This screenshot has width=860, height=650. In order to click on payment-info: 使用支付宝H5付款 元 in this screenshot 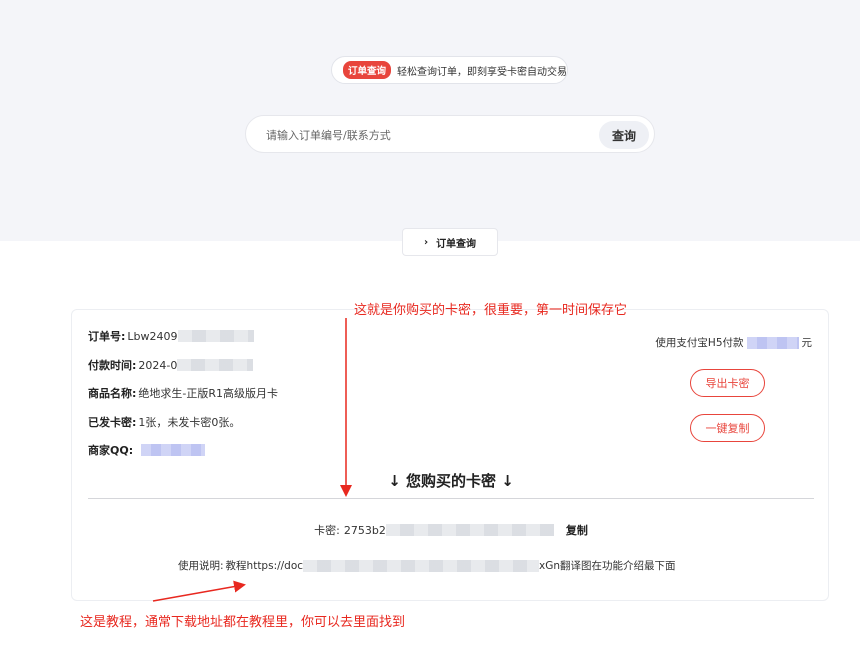, I will do `click(733, 342)`.